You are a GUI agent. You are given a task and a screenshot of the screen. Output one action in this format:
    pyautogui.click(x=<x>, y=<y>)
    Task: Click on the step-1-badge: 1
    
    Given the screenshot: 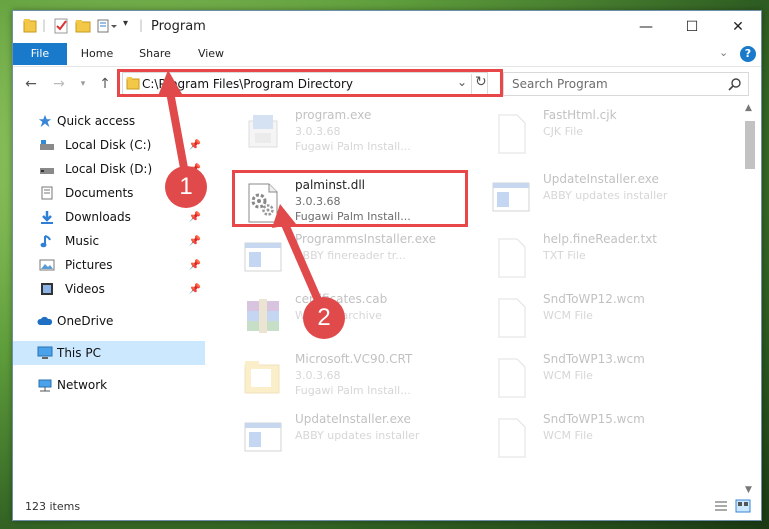 What is the action you would take?
    pyautogui.click(x=186, y=187)
    